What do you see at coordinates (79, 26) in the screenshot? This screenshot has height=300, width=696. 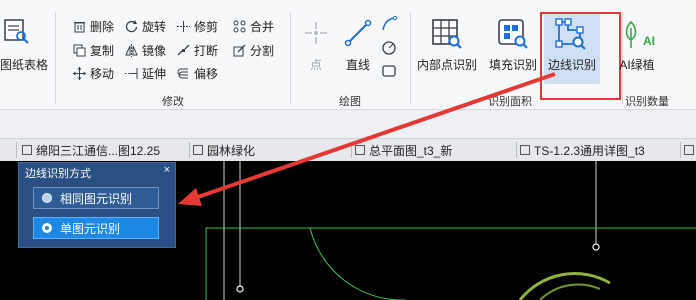 I see `delete-icon` at bounding box center [79, 26].